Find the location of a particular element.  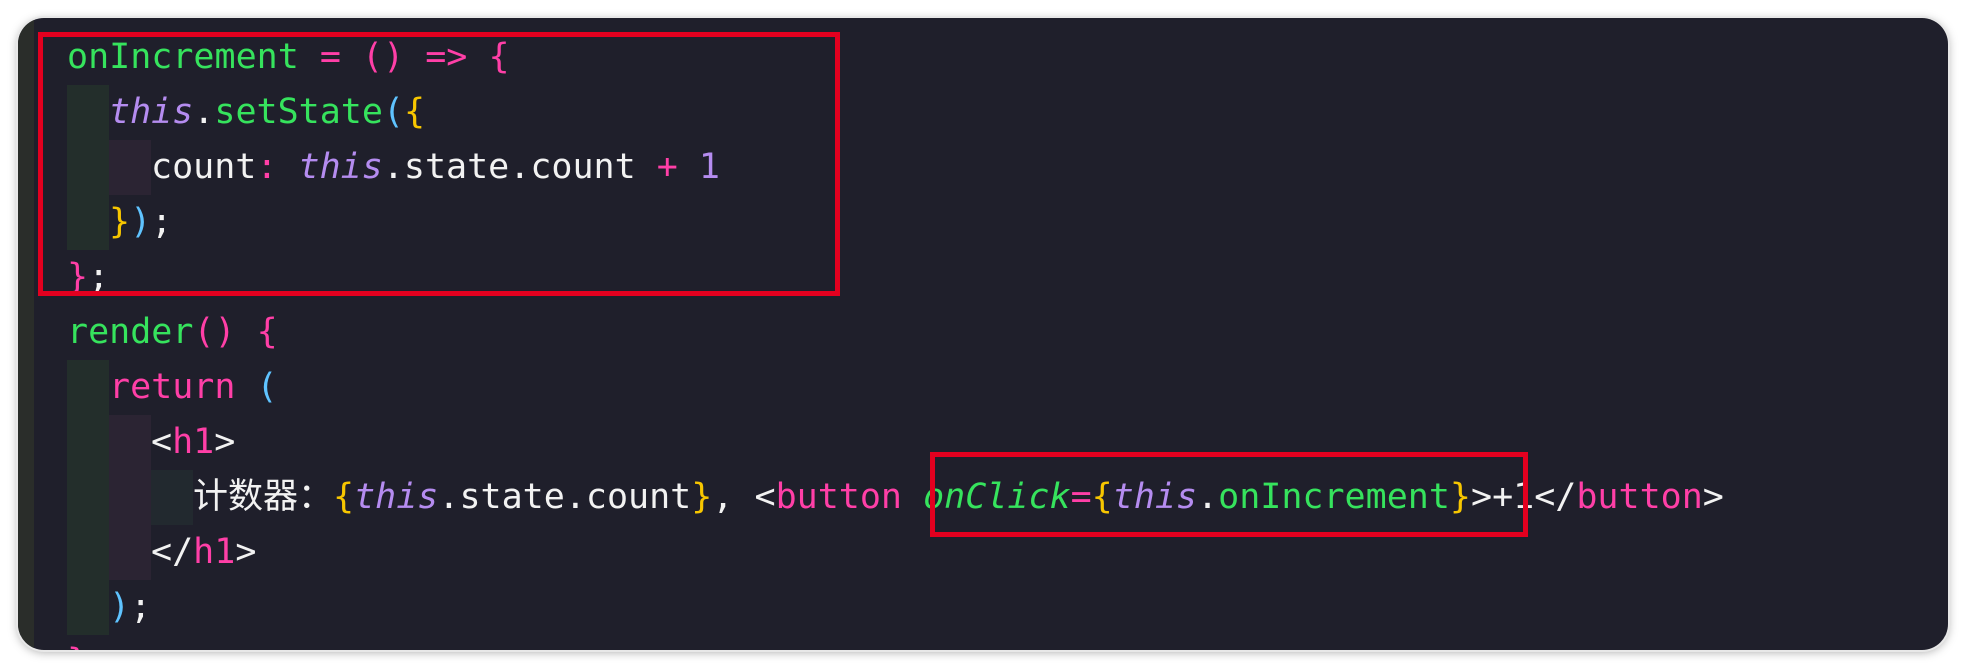

code-line-7: return ( is located at coordinates (172, 387).